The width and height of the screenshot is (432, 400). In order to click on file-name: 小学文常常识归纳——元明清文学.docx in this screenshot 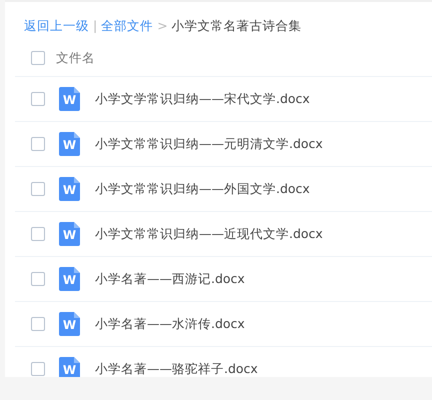, I will do `click(209, 144)`.